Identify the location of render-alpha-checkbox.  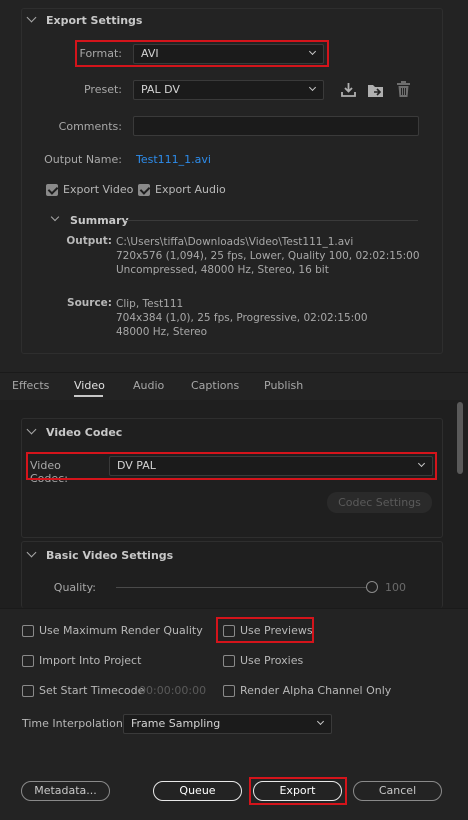
(229, 691).